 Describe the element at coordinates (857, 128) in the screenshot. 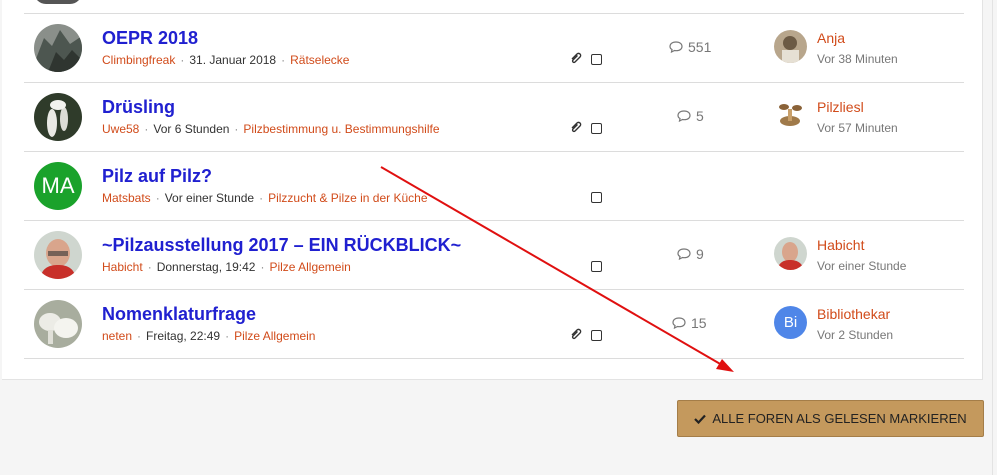

I see `last-post-time: Vor 57 Minuten` at that location.